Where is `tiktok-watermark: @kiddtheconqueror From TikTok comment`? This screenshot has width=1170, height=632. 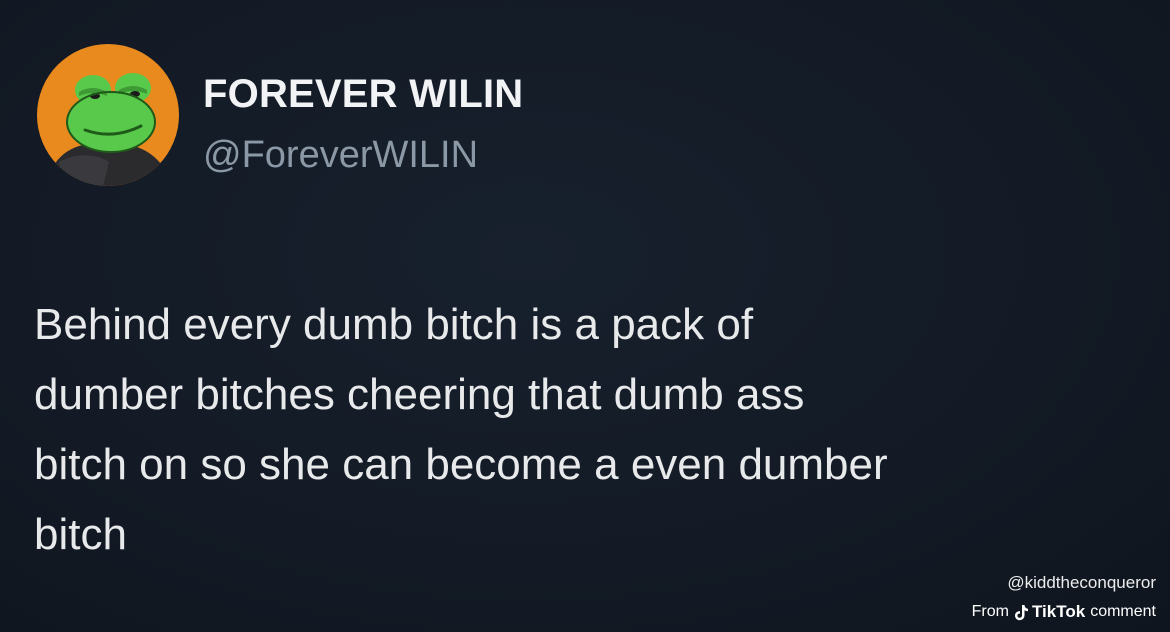 tiktok-watermark: @kiddtheconqueror From TikTok comment is located at coordinates (1064, 597).